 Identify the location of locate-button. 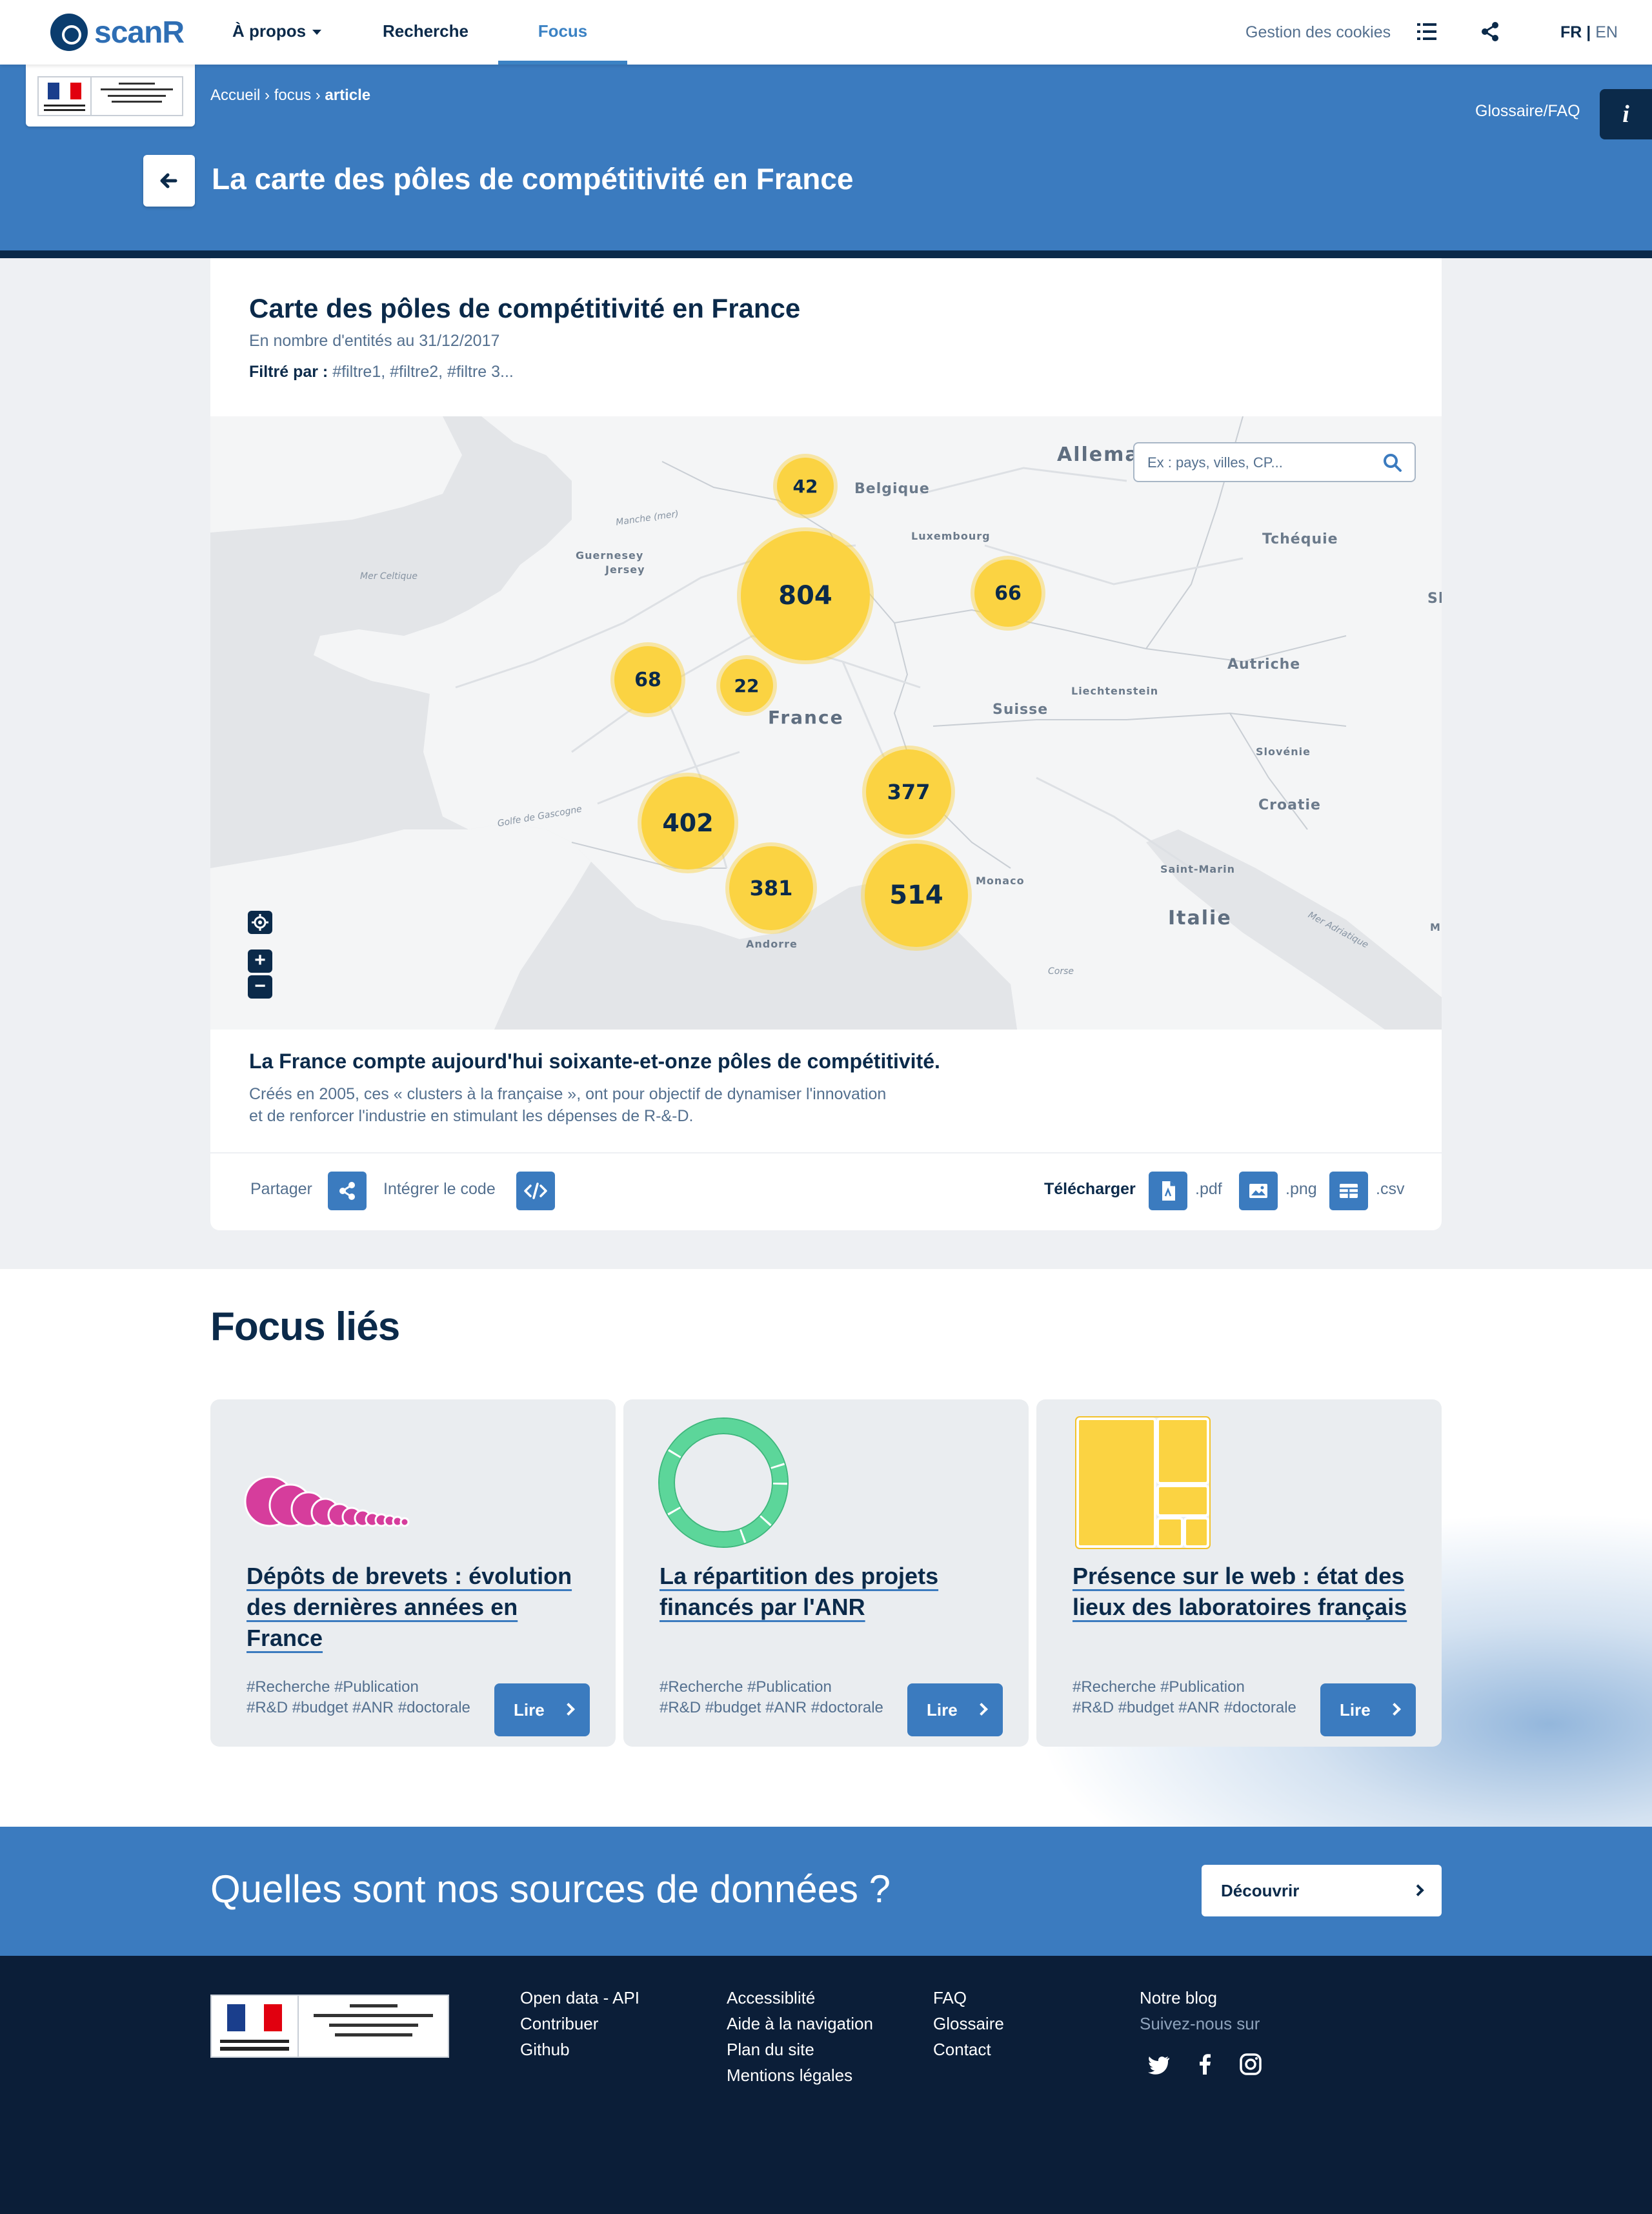
(260, 922).